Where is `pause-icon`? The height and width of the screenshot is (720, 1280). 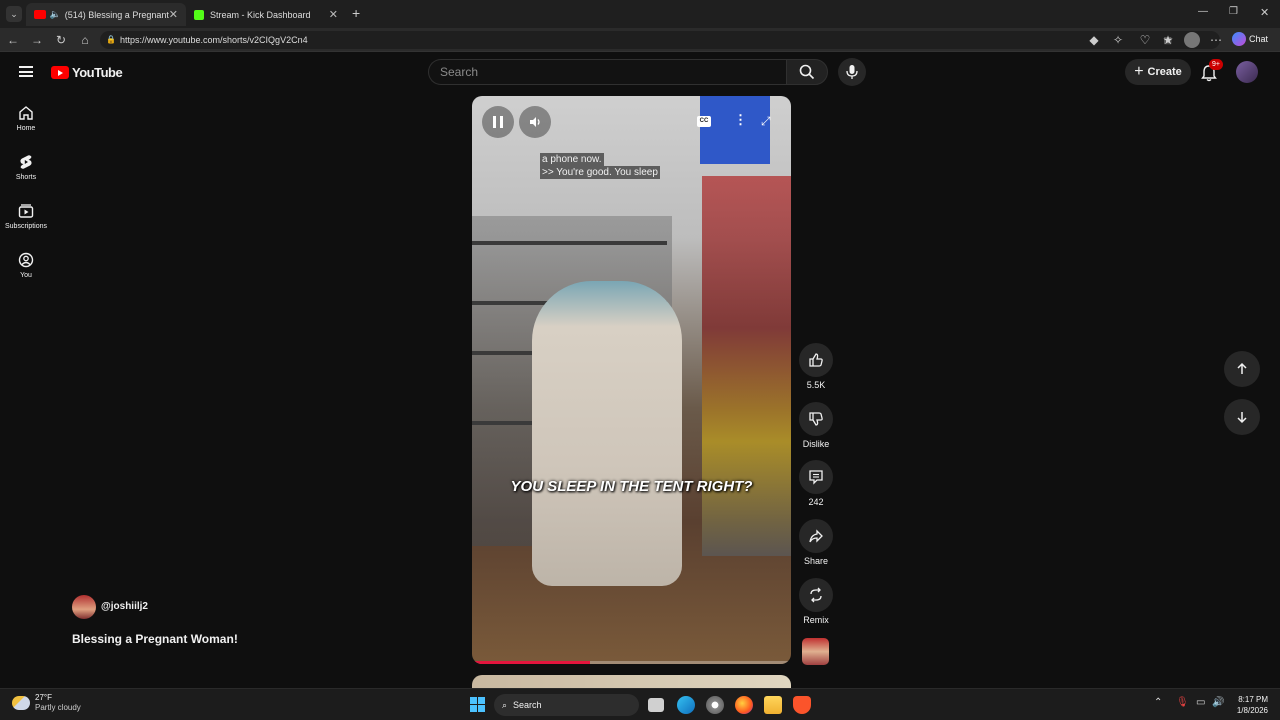 pause-icon is located at coordinates (498, 122).